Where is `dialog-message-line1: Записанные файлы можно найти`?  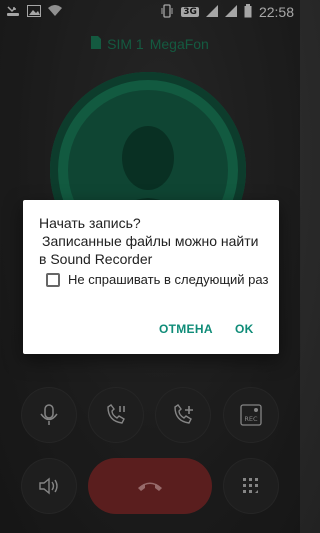 dialog-message-line1: Записанные файлы можно найти is located at coordinates (150, 241).